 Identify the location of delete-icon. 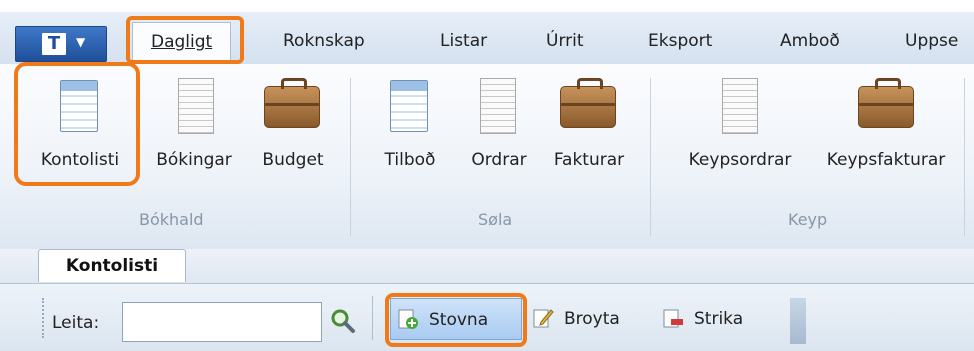
(673, 318).